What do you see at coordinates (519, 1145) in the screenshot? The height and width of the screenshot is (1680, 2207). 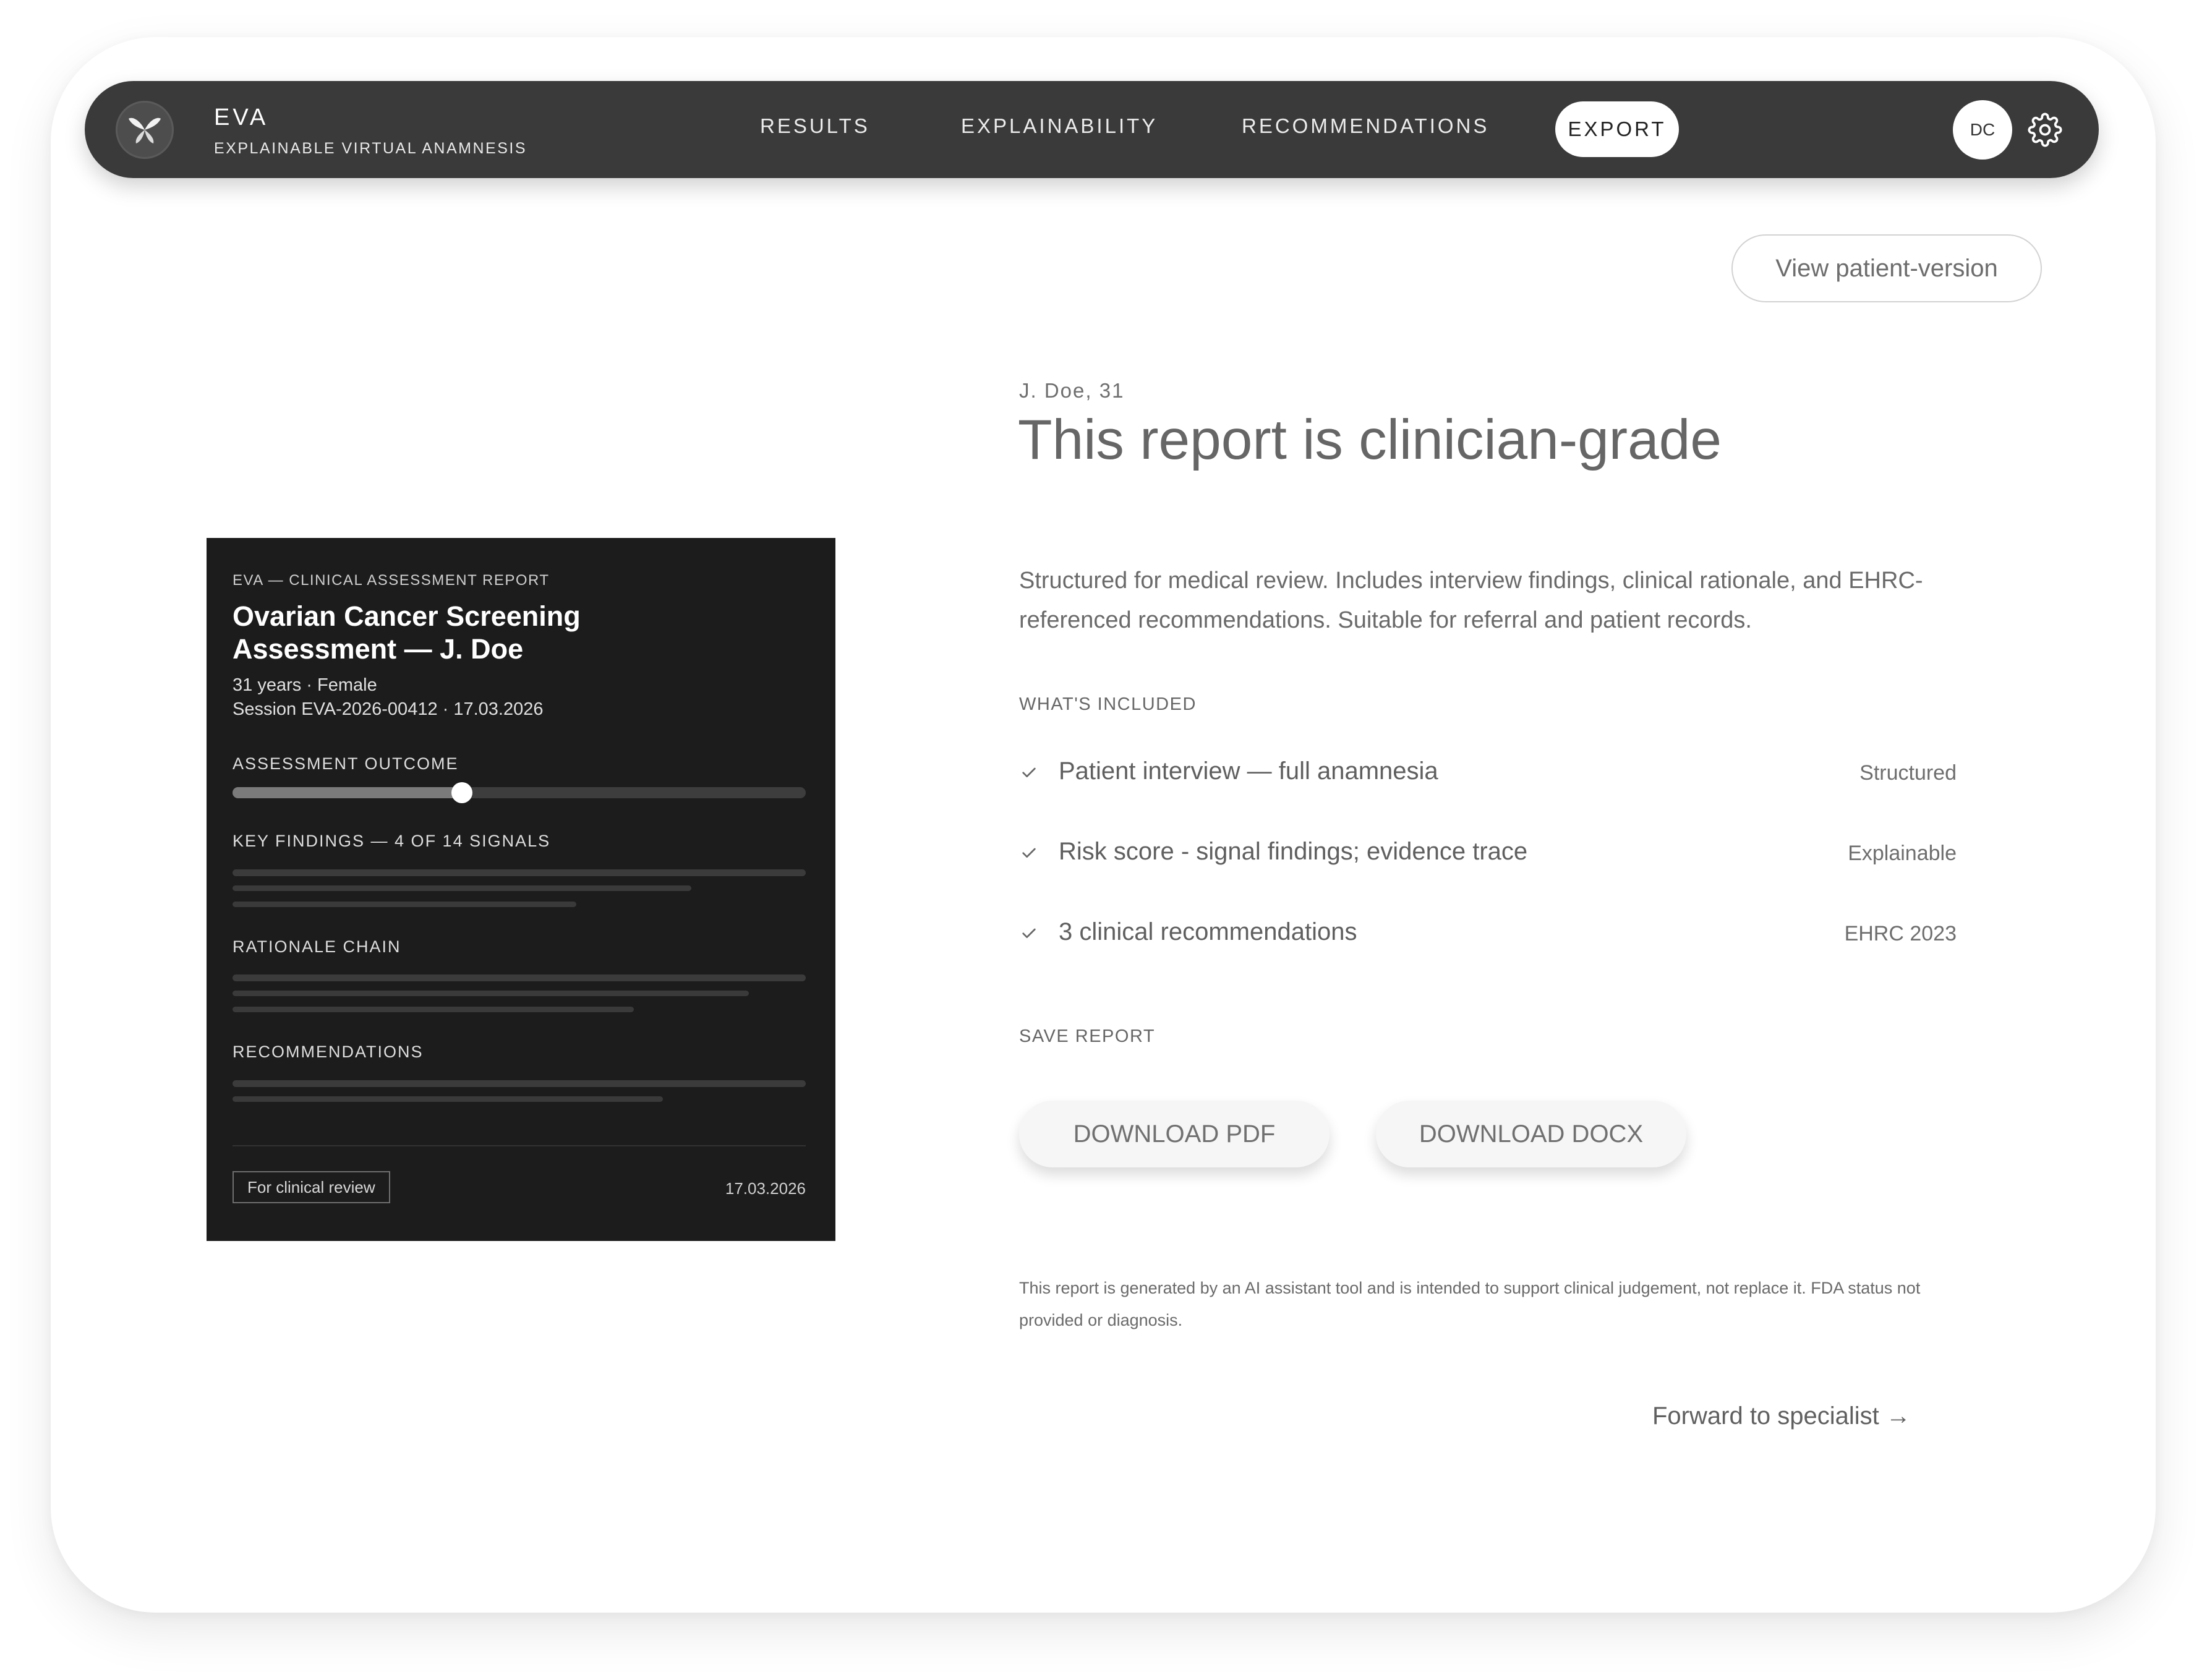 I see `divider` at bounding box center [519, 1145].